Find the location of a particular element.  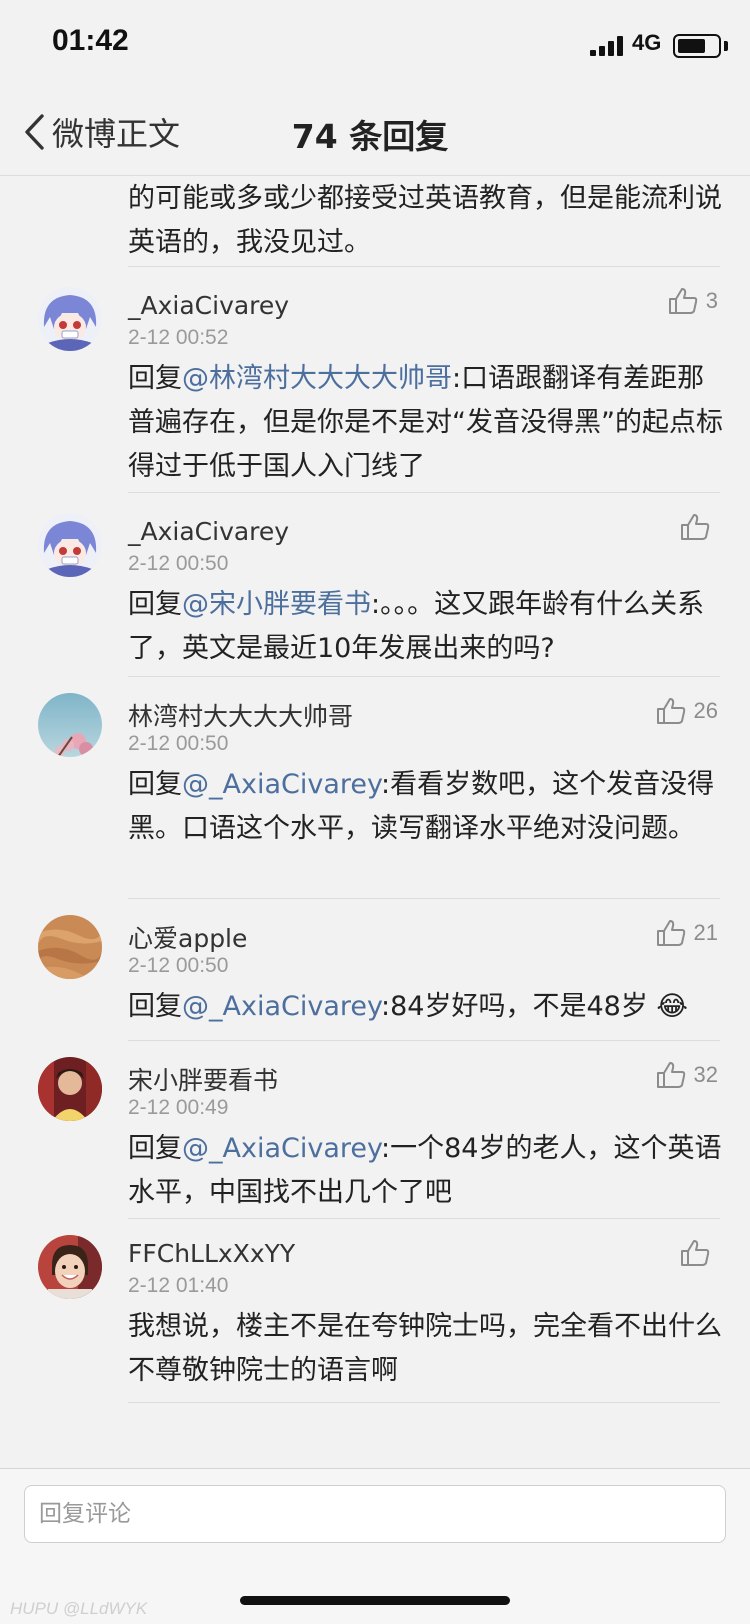

comment-content: :84岁好吗，不是48岁 is located at coordinates (514, 1006).